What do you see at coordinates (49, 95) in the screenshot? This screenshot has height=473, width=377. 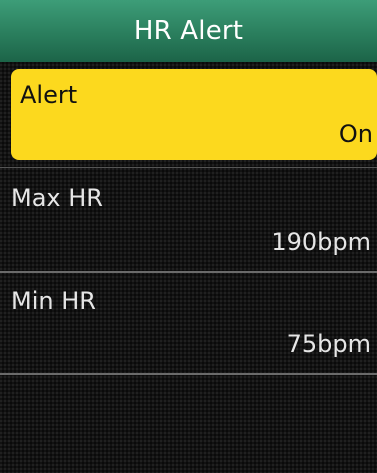 I see `alert-label: Alert` at bounding box center [49, 95].